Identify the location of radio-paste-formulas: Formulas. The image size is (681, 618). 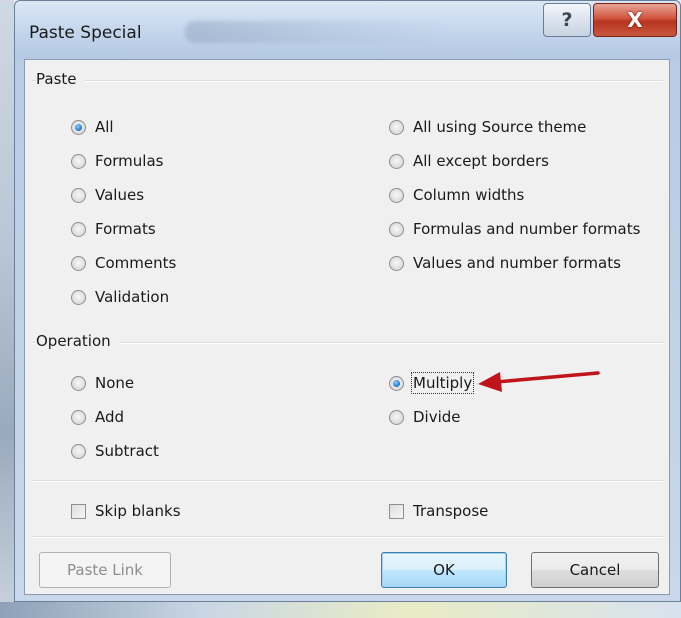
(117, 161).